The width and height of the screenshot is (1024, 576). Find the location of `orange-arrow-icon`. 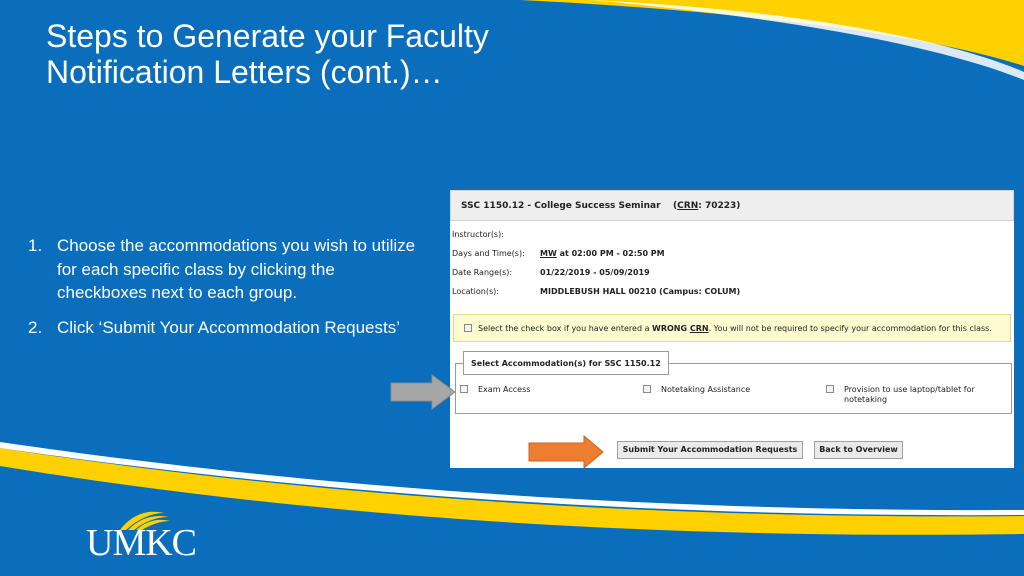

orange-arrow-icon is located at coordinates (566, 452).